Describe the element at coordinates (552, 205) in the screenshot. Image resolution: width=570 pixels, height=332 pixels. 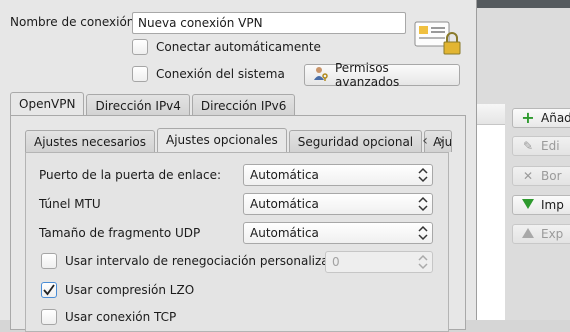
I see `import-button-label: Imp` at that location.